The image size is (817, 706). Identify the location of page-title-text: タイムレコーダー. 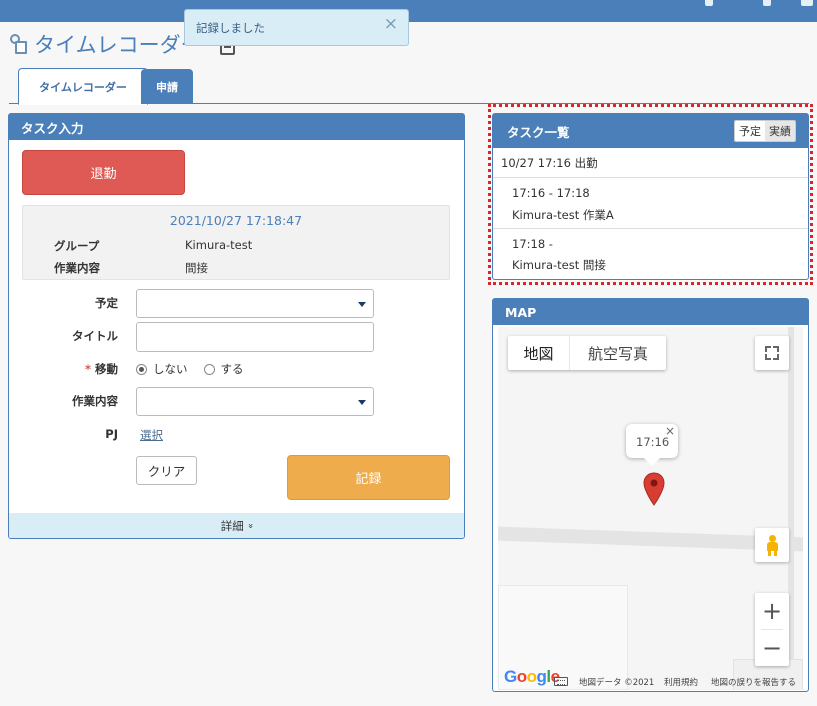
(118, 45).